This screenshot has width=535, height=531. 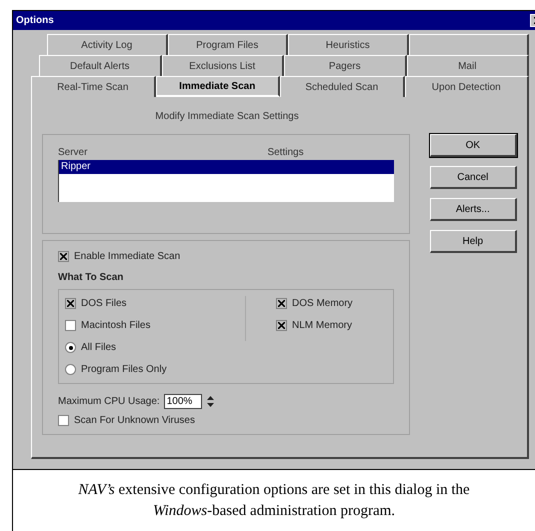 What do you see at coordinates (227, 117) in the screenshot?
I see `section-heading: Modify Immediate Scan Settings` at bounding box center [227, 117].